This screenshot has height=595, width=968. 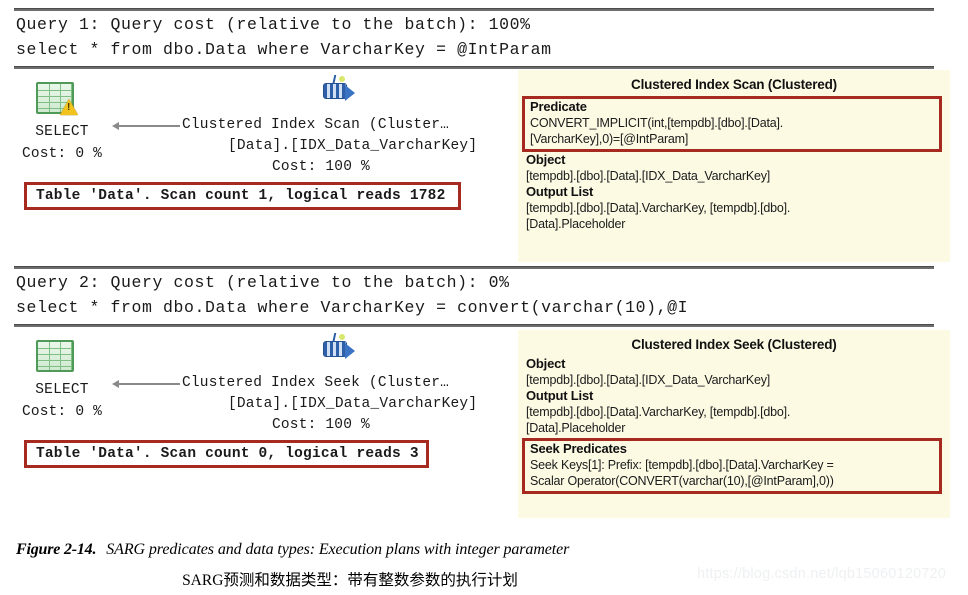 What do you see at coordinates (558, 106) in the screenshot?
I see `tooltip1-predicate-head: Predicate` at bounding box center [558, 106].